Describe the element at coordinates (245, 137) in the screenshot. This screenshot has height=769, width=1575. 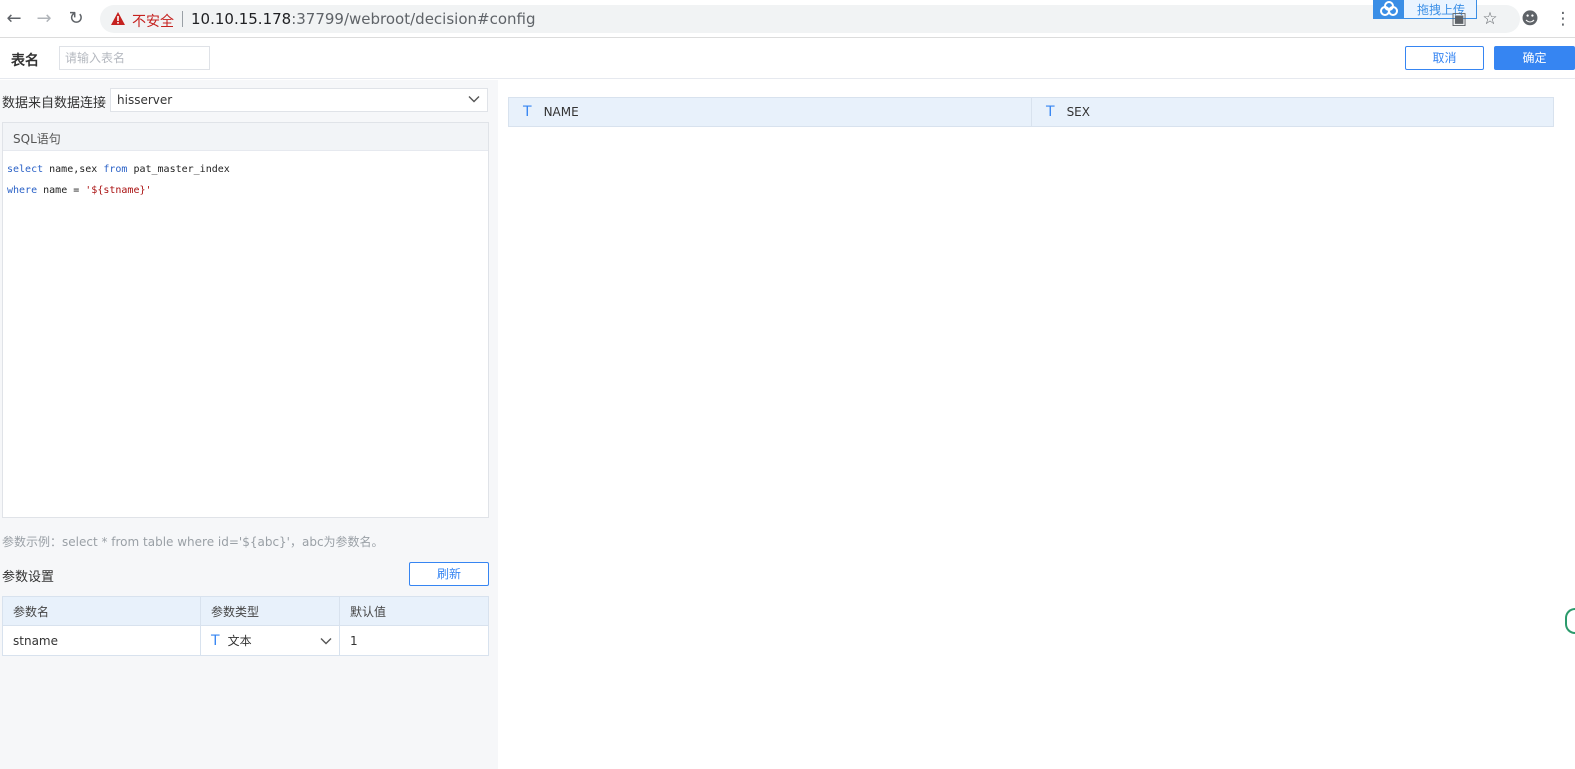
I see `sql-editor-title: SQL语句` at that location.